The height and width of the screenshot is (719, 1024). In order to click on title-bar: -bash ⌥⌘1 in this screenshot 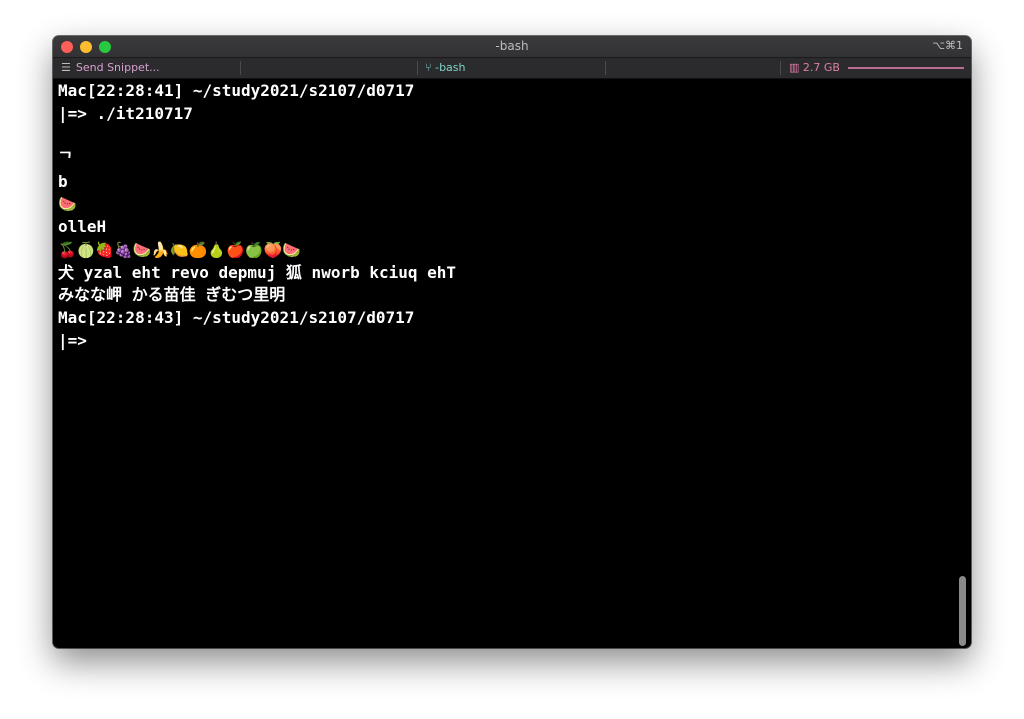, I will do `click(512, 46)`.